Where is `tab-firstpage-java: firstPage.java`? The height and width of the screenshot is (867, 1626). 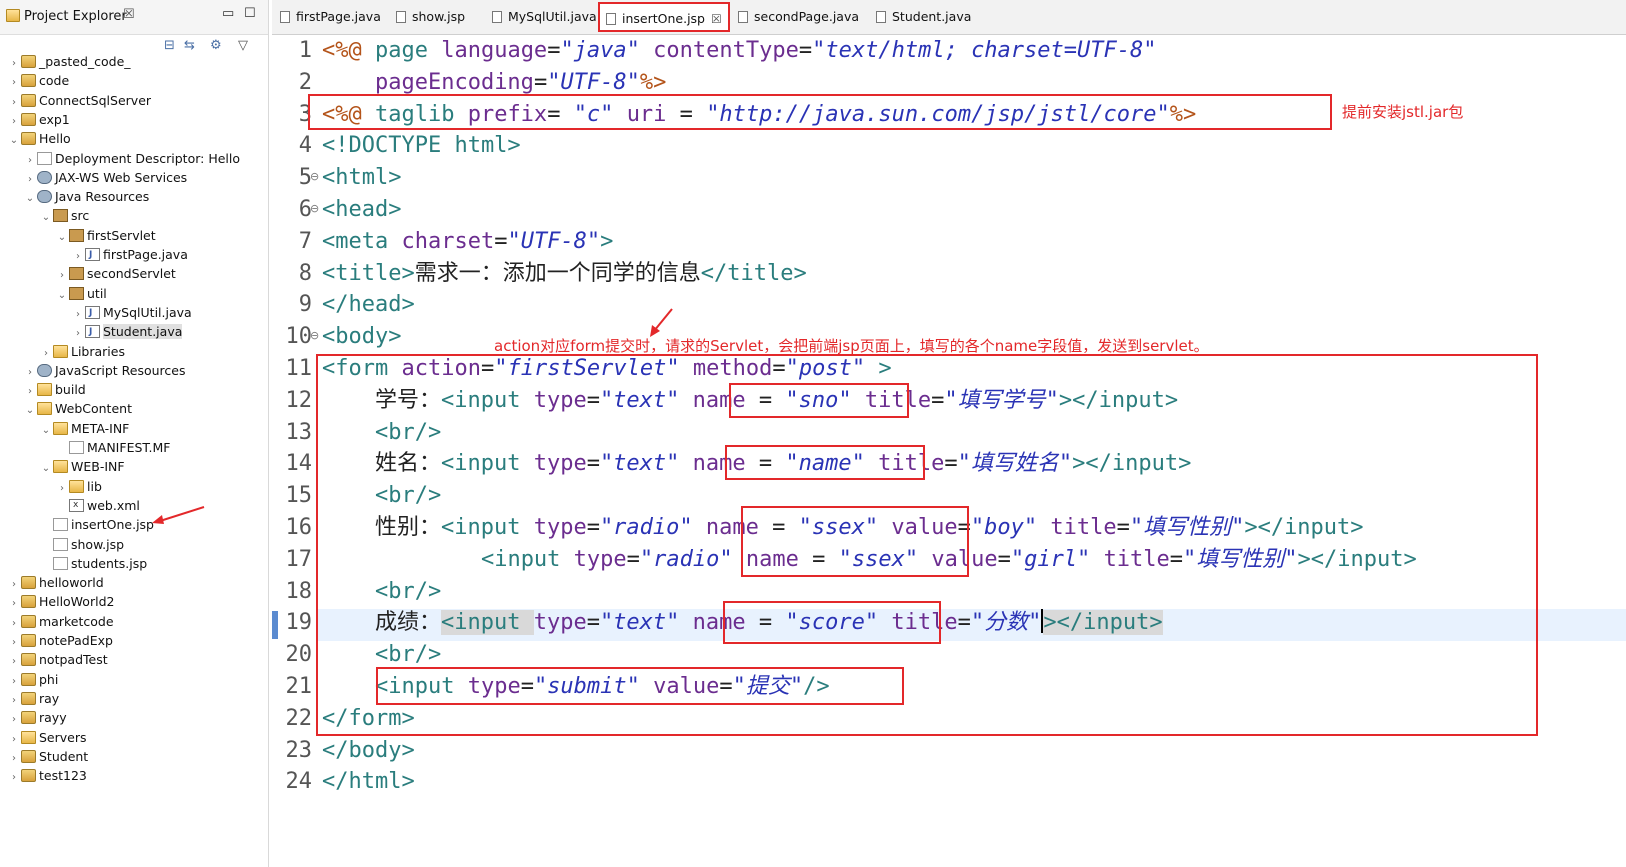 tab-firstpage-java: firstPage.java is located at coordinates (330, 17).